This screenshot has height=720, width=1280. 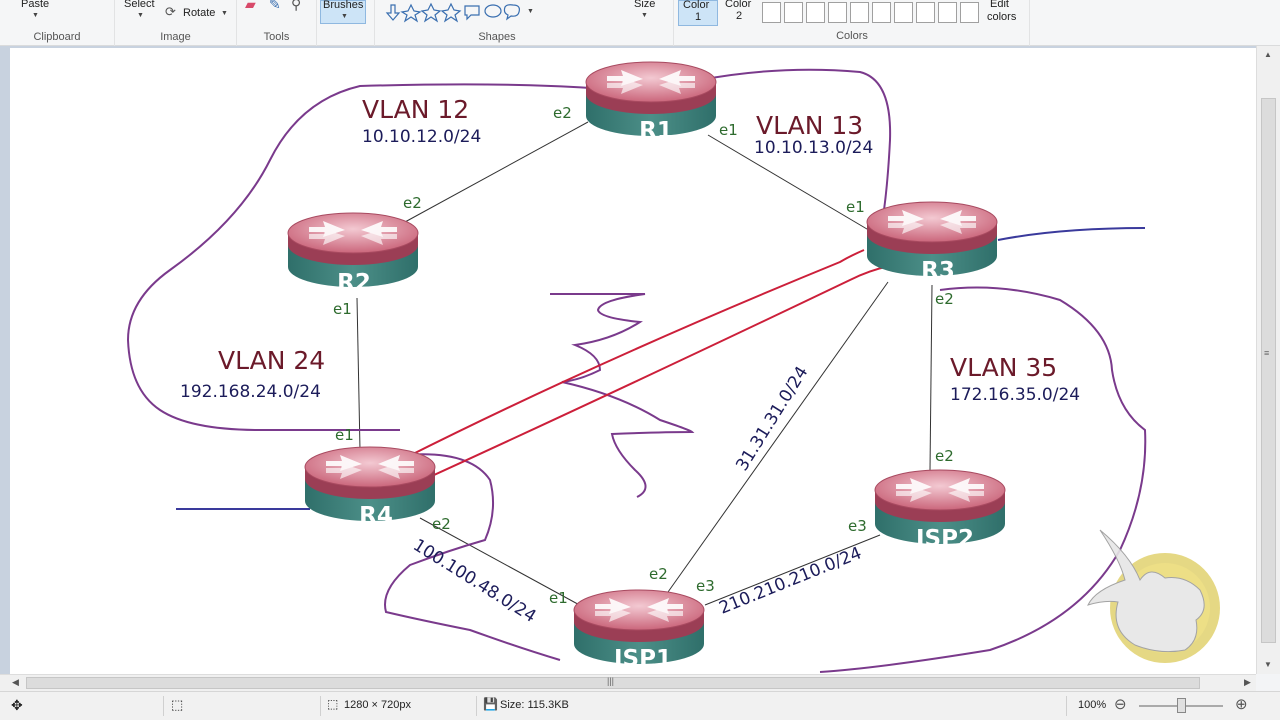 What do you see at coordinates (170, 12) in the screenshot?
I see `rotate-icon: ⟳` at bounding box center [170, 12].